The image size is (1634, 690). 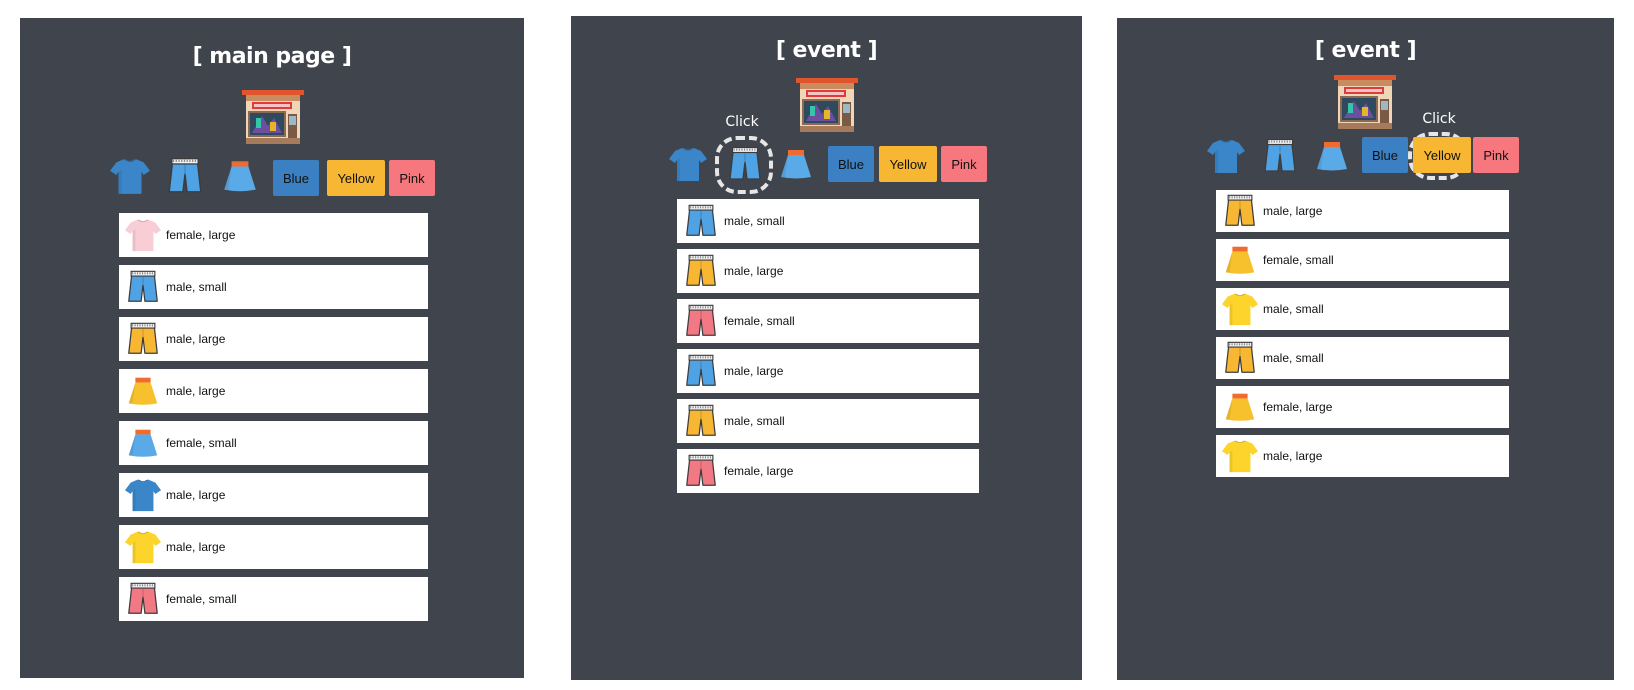 I want to click on panel-title: [ main page ], so click(x=272, y=56).